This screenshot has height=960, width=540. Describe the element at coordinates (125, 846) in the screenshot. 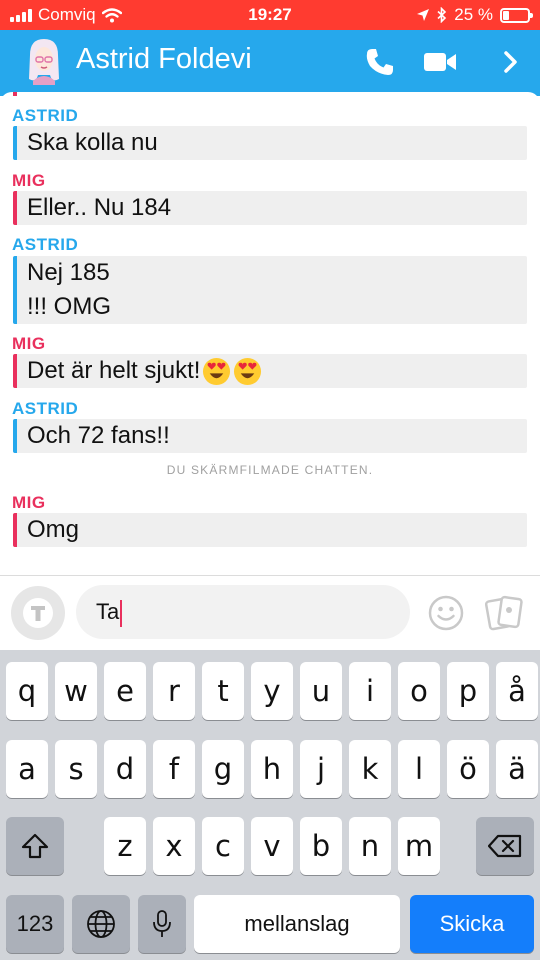

I see `key-z: z` at that location.